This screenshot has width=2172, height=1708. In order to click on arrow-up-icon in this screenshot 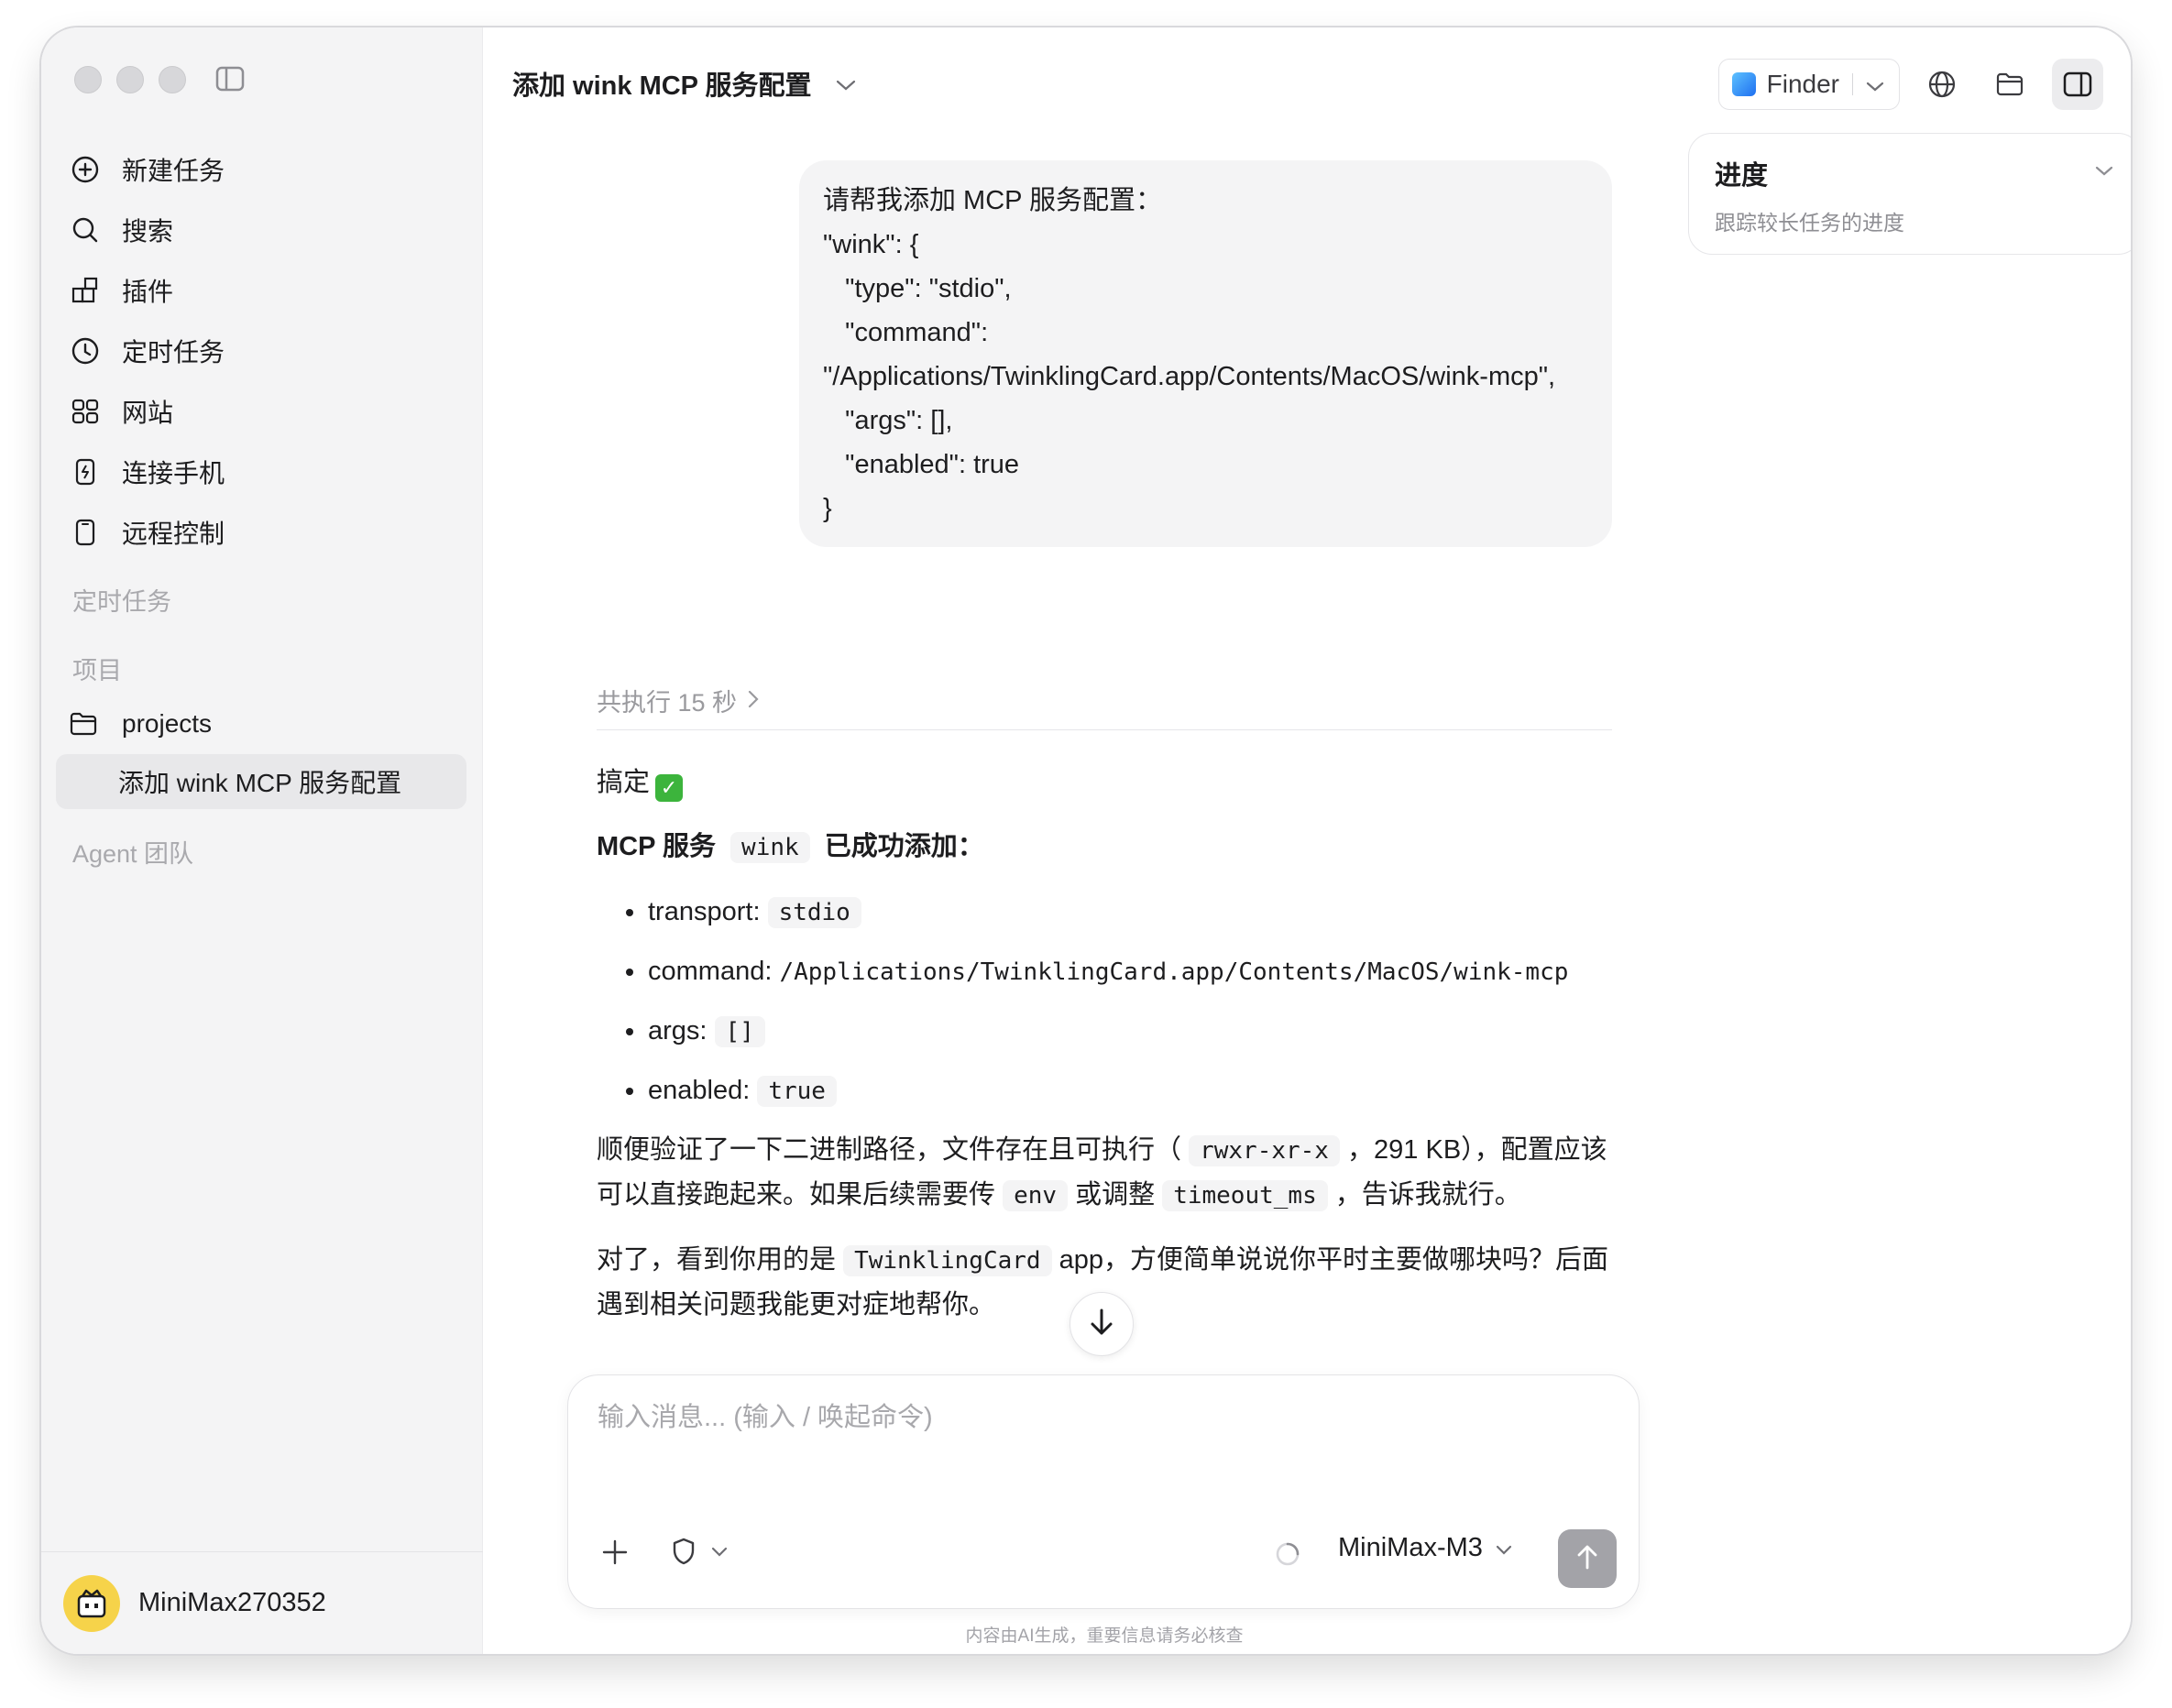, I will do `click(1587, 1559)`.